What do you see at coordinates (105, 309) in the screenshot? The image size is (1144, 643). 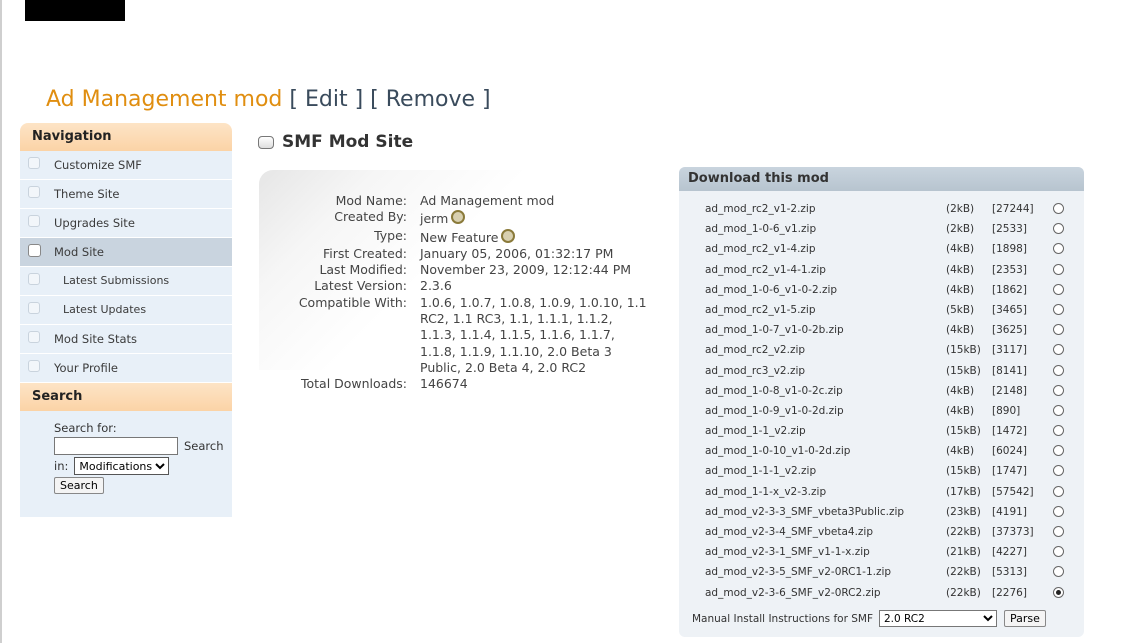 I see `sidebar-item-label: Latest Updates` at bounding box center [105, 309].